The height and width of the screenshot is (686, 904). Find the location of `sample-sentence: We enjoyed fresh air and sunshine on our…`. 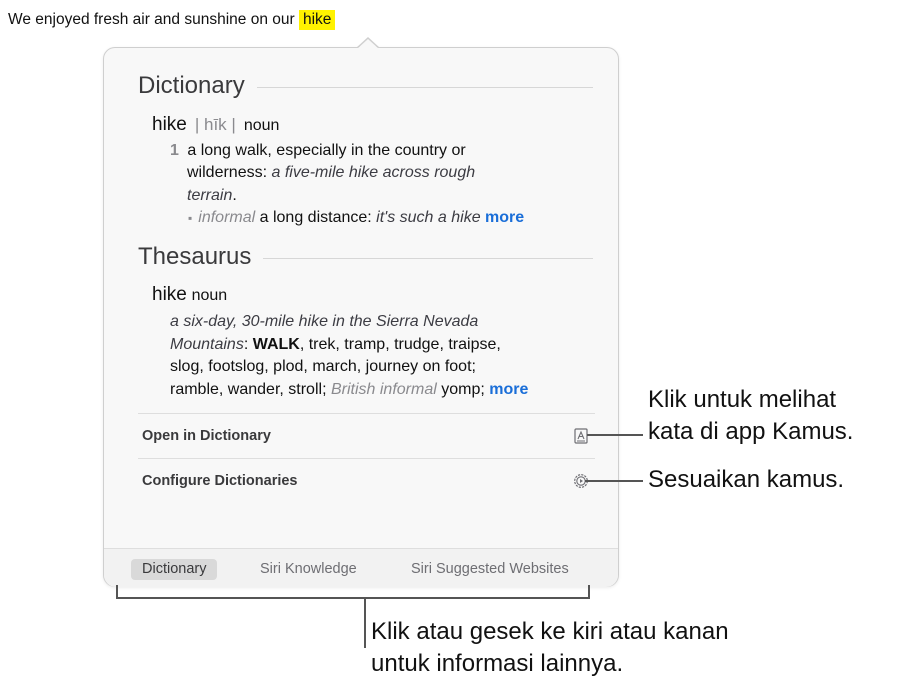

sample-sentence: We enjoyed fresh air and sunshine on our… is located at coordinates (172, 20).